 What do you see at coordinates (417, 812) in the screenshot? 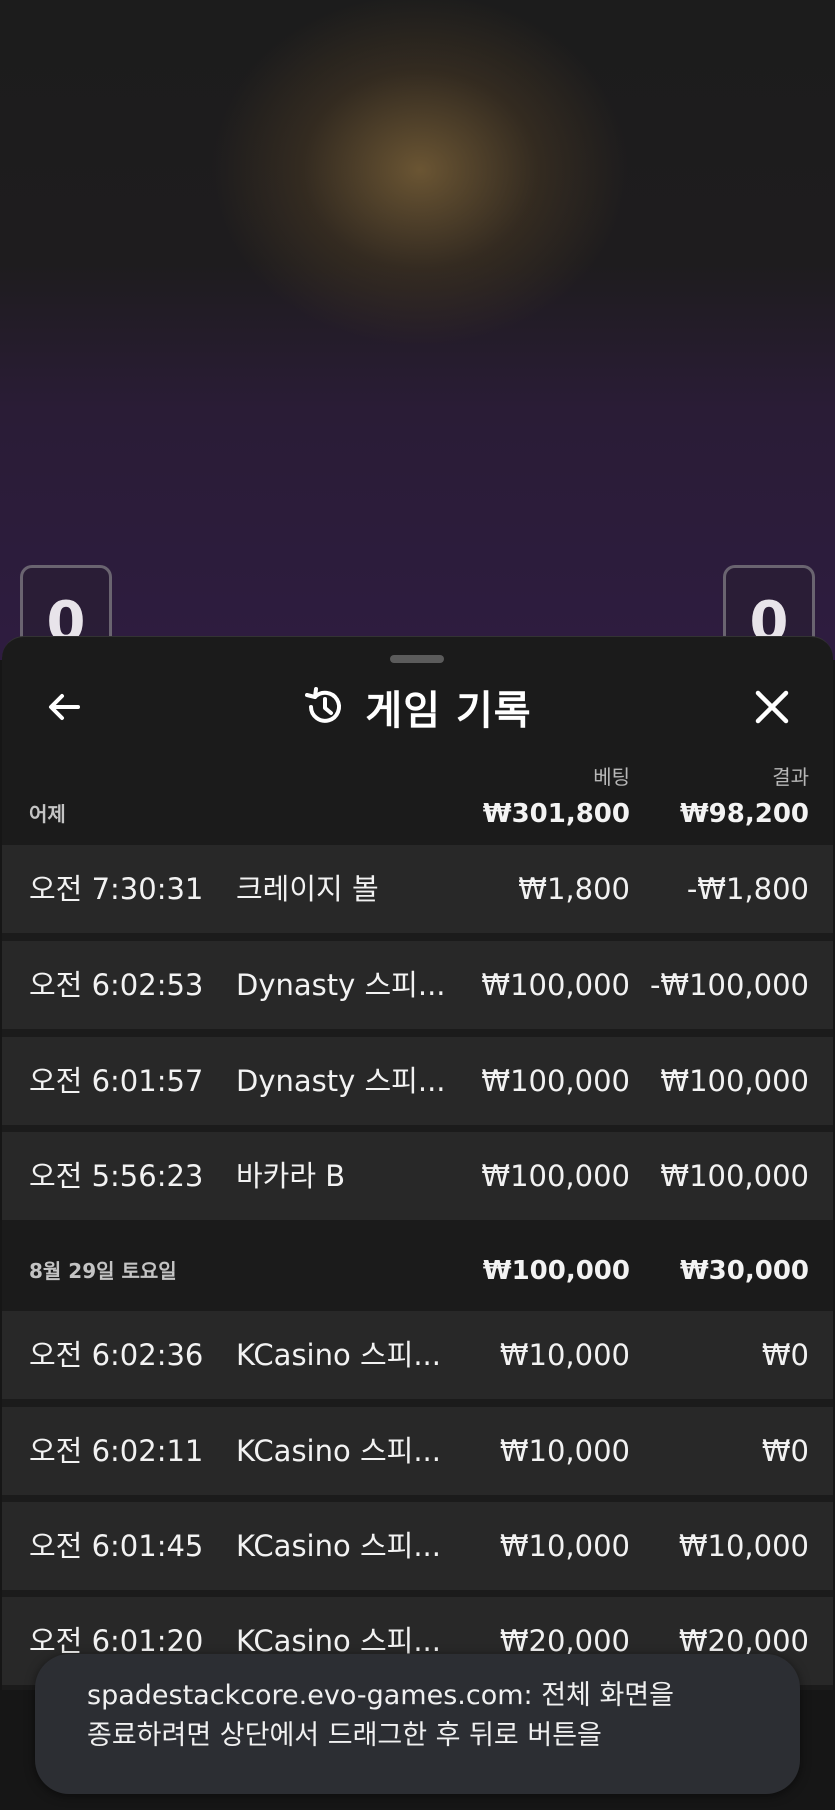
I see `group-header-yesterday: 어제 ₩301,800 ₩98,200` at bounding box center [417, 812].